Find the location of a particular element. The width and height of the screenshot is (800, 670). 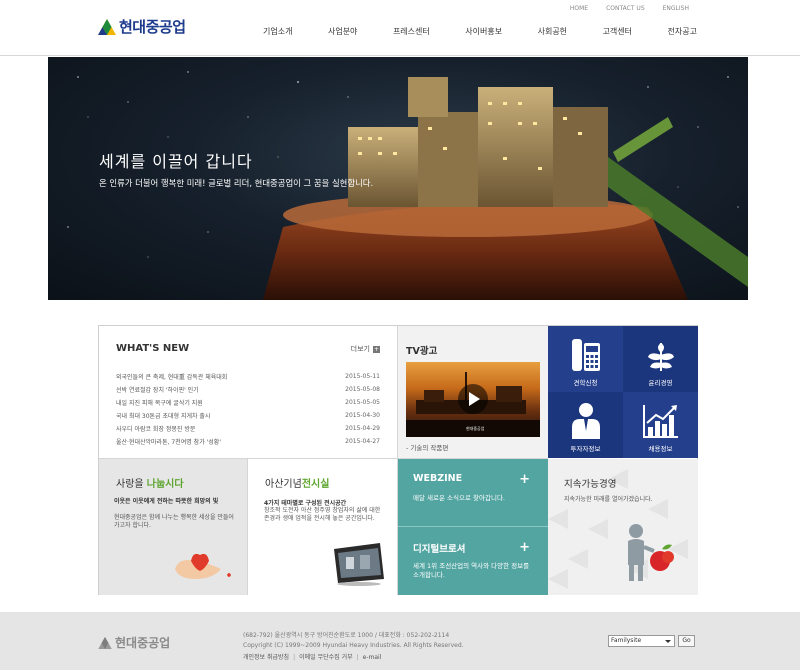

tv-ad-panel: TV광고 현대중공업 - 기술의 작품편 is located at coordinates (473, 392).